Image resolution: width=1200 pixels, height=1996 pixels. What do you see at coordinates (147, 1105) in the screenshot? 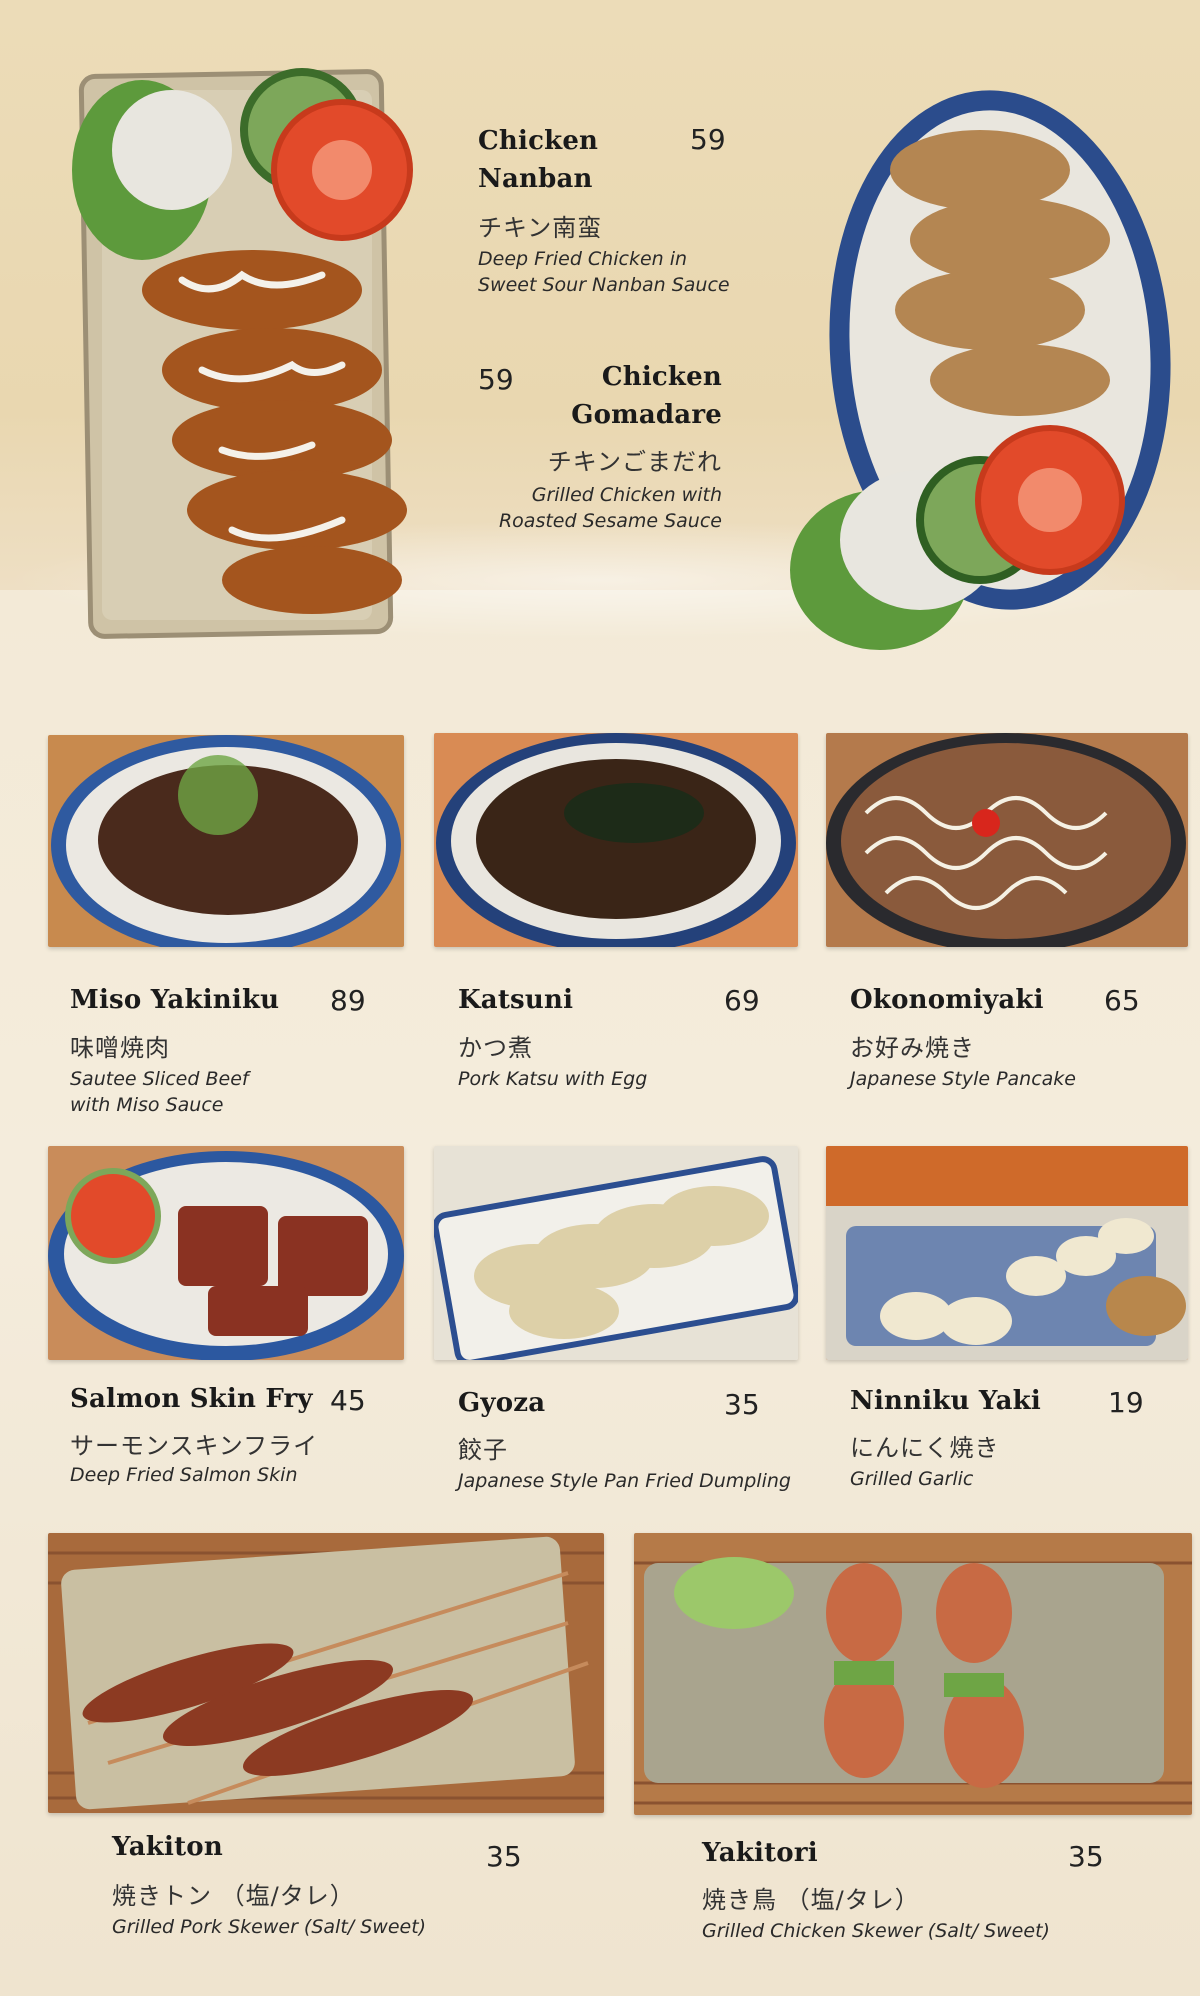
I see `miso-yakiniku-description-line2: with Miso Sauce` at bounding box center [147, 1105].